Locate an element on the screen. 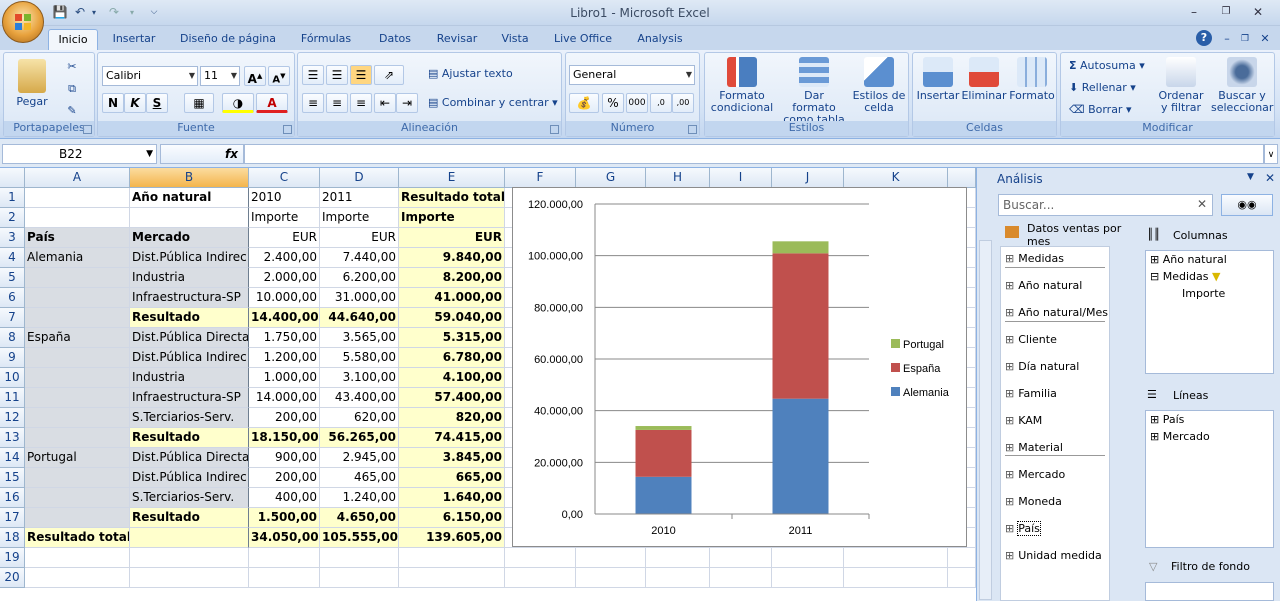  table-cell: Resultado is located at coordinates (189, 318).